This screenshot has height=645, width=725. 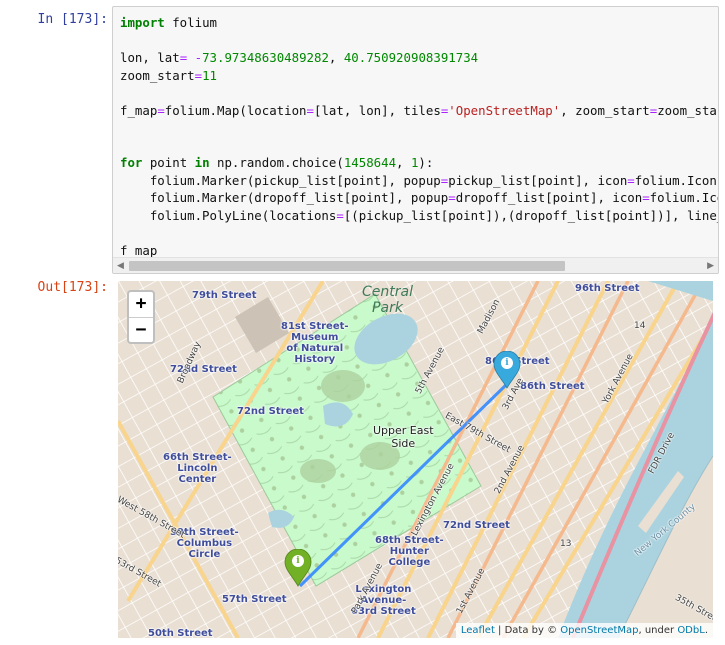 I want to click on odbl-link: ODbL, so click(x=691, y=630).